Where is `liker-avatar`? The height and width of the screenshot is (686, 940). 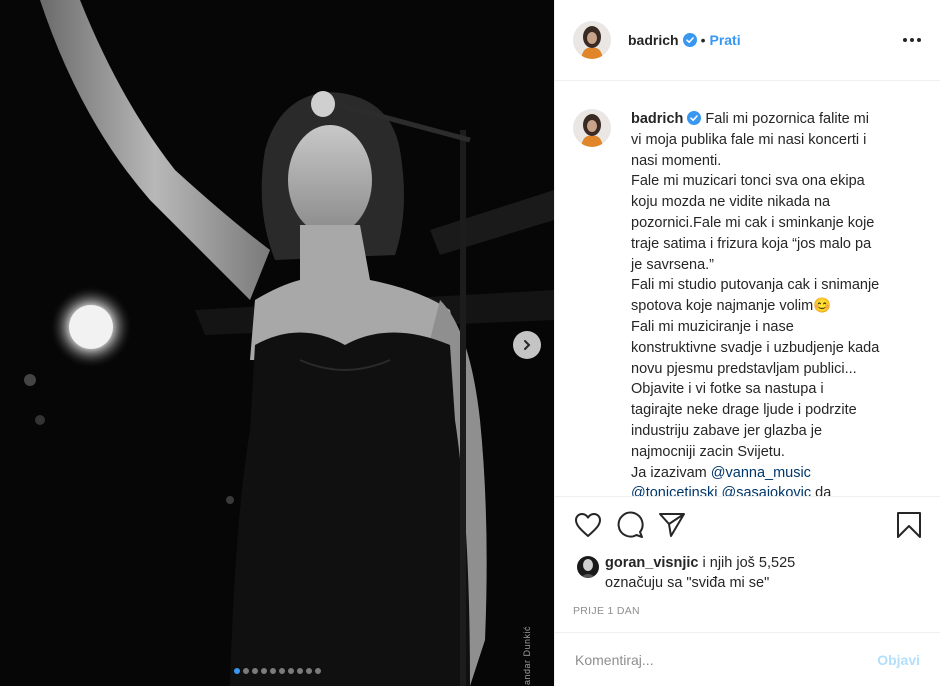 liker-avatar is located at coordinates (588, 567).